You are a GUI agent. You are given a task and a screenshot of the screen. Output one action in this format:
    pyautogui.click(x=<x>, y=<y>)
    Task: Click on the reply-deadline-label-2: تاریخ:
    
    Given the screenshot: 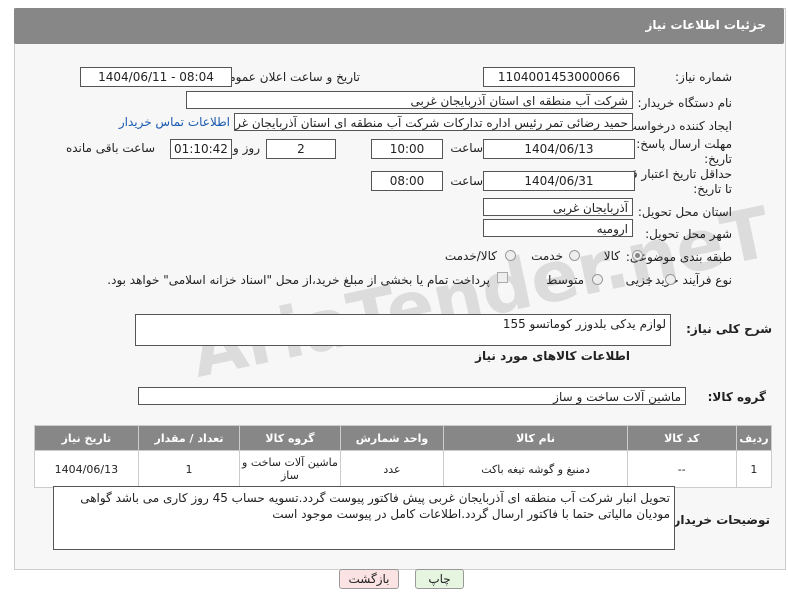 What is the action you would take?
    pyautogui.click(x=718, y=159)
    